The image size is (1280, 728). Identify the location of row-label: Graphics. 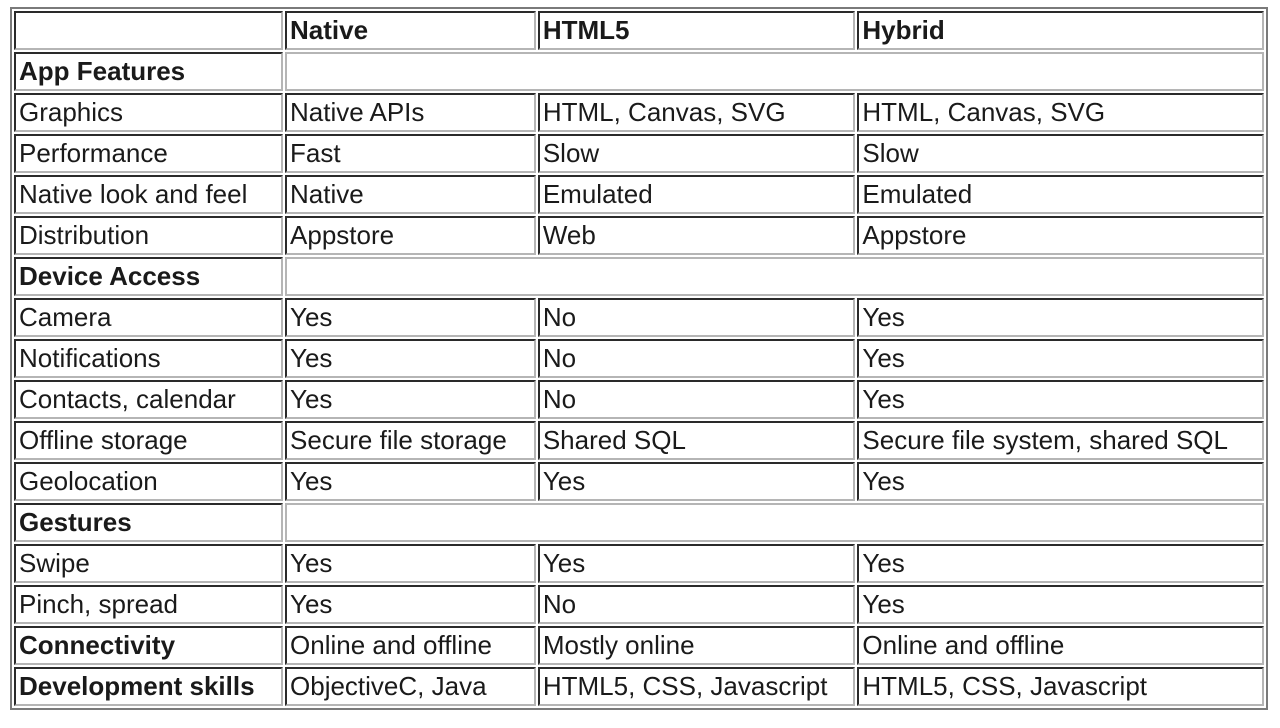
(149, 112).